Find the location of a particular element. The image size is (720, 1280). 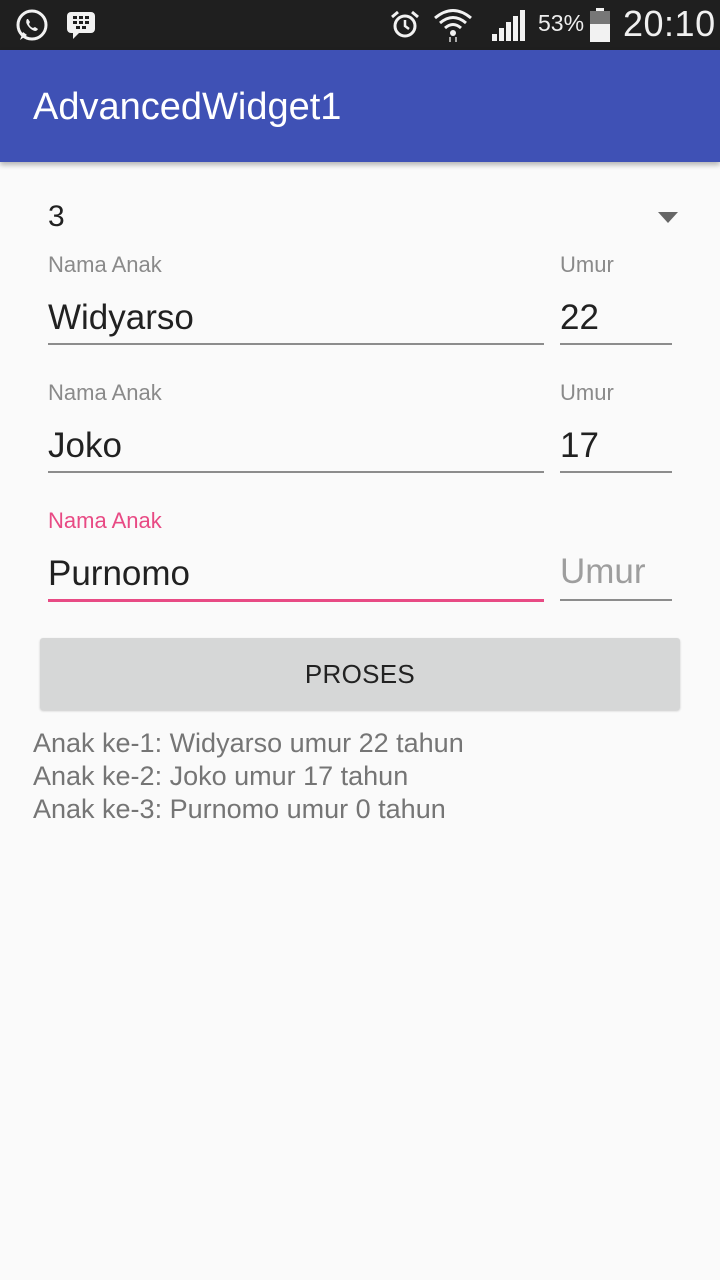

child-1-age-value: 22 is located at coordinates (579, 317).